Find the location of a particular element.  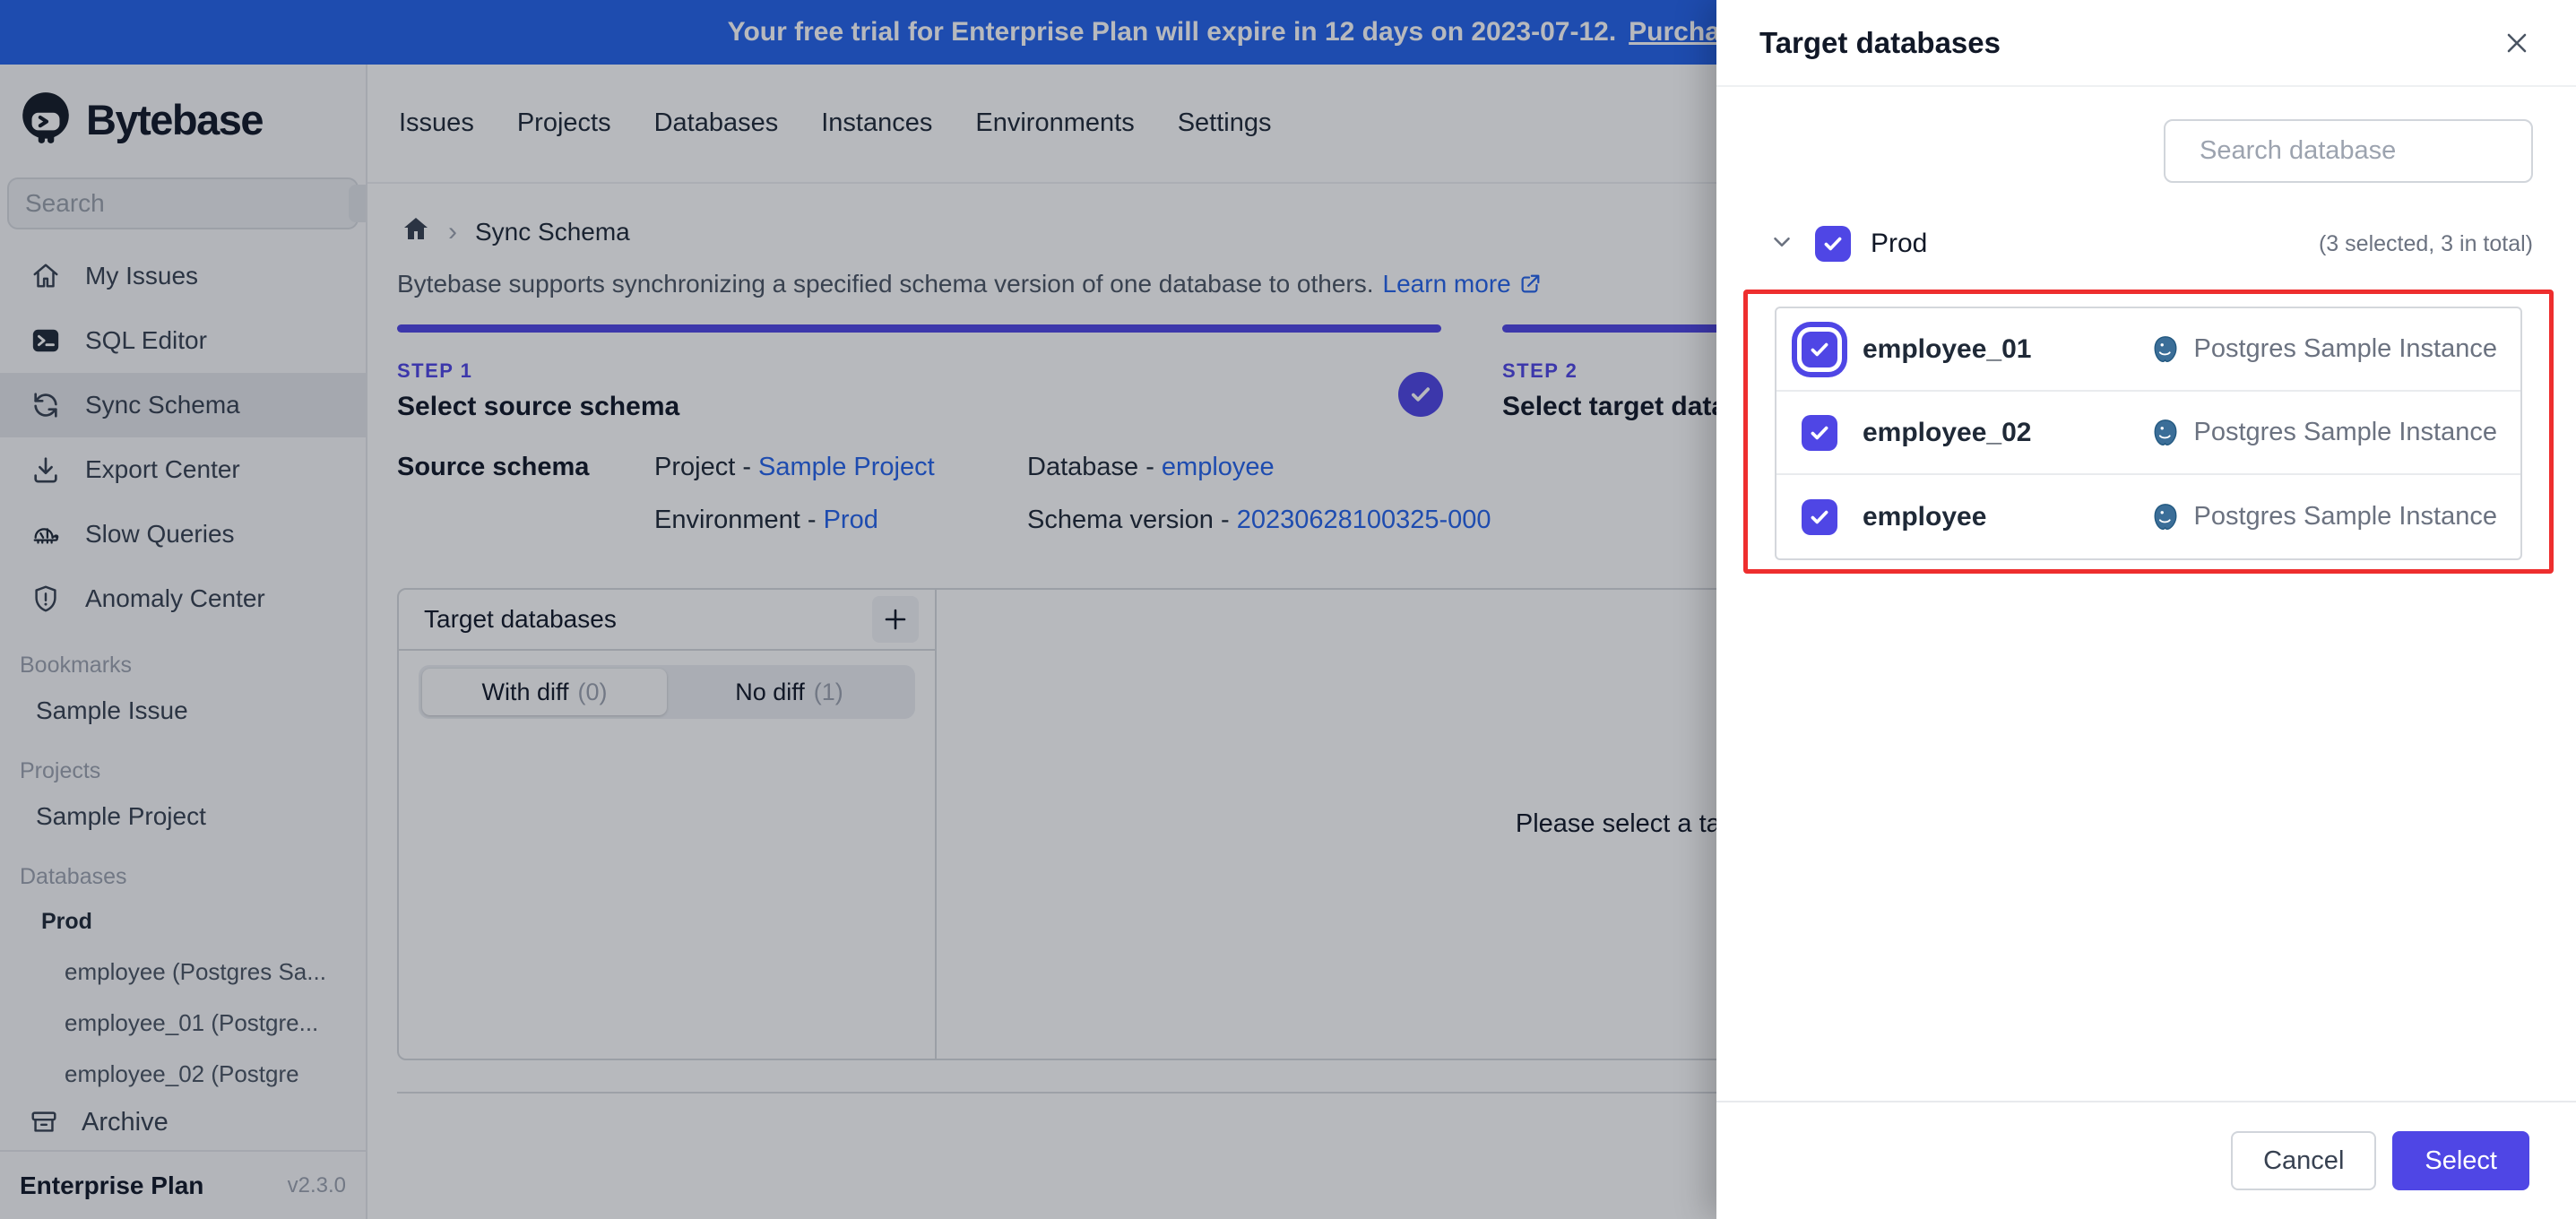

database-search-input is located at coordinates (2368, 151).